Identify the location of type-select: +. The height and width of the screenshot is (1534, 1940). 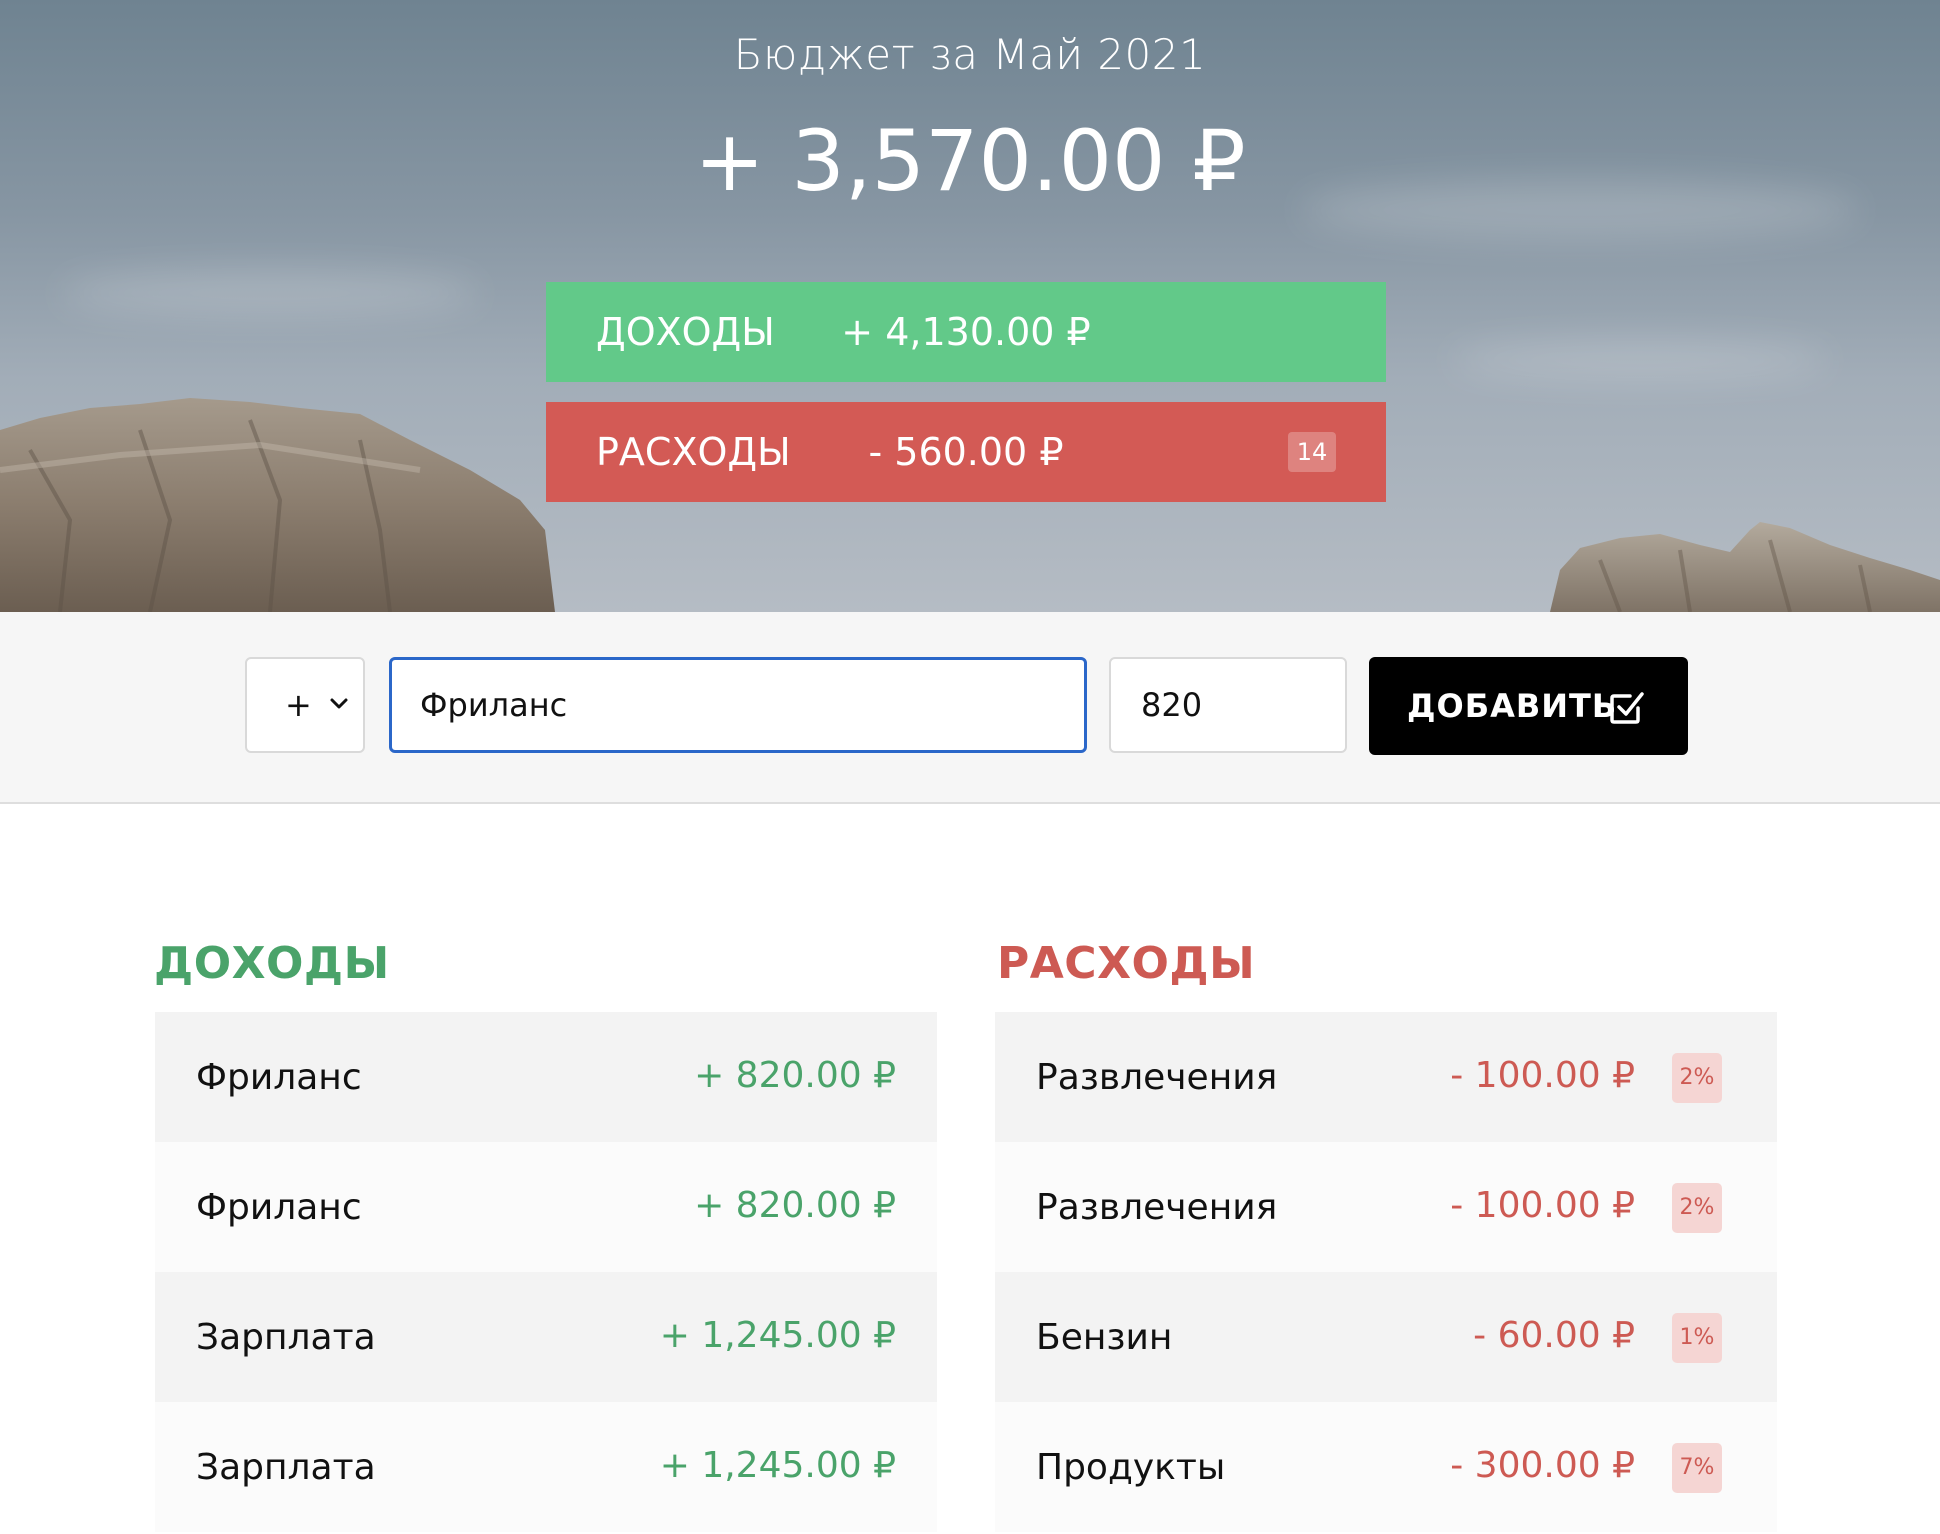
(305, 705).